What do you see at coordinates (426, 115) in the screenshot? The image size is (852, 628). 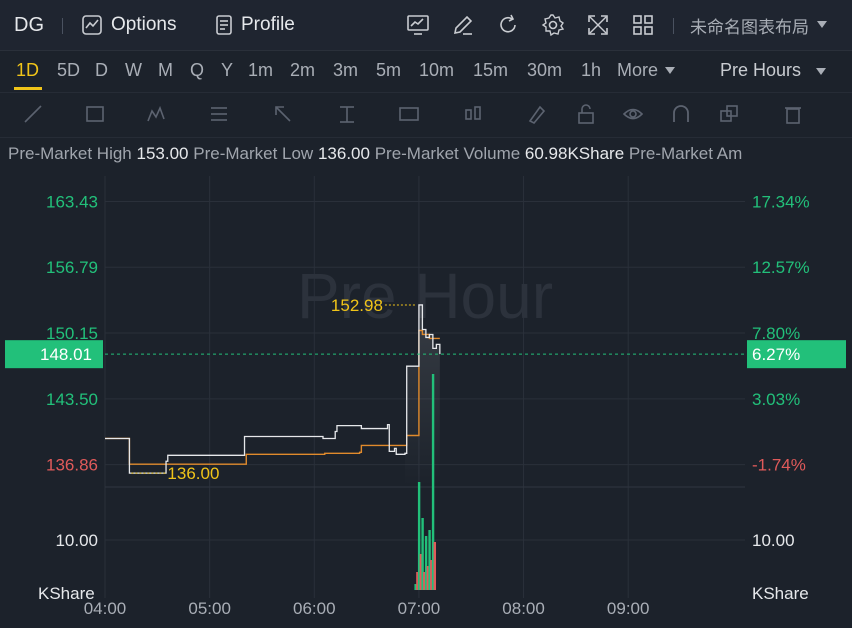 I see `drawing-toolbar` at bounding box center [426, 115].